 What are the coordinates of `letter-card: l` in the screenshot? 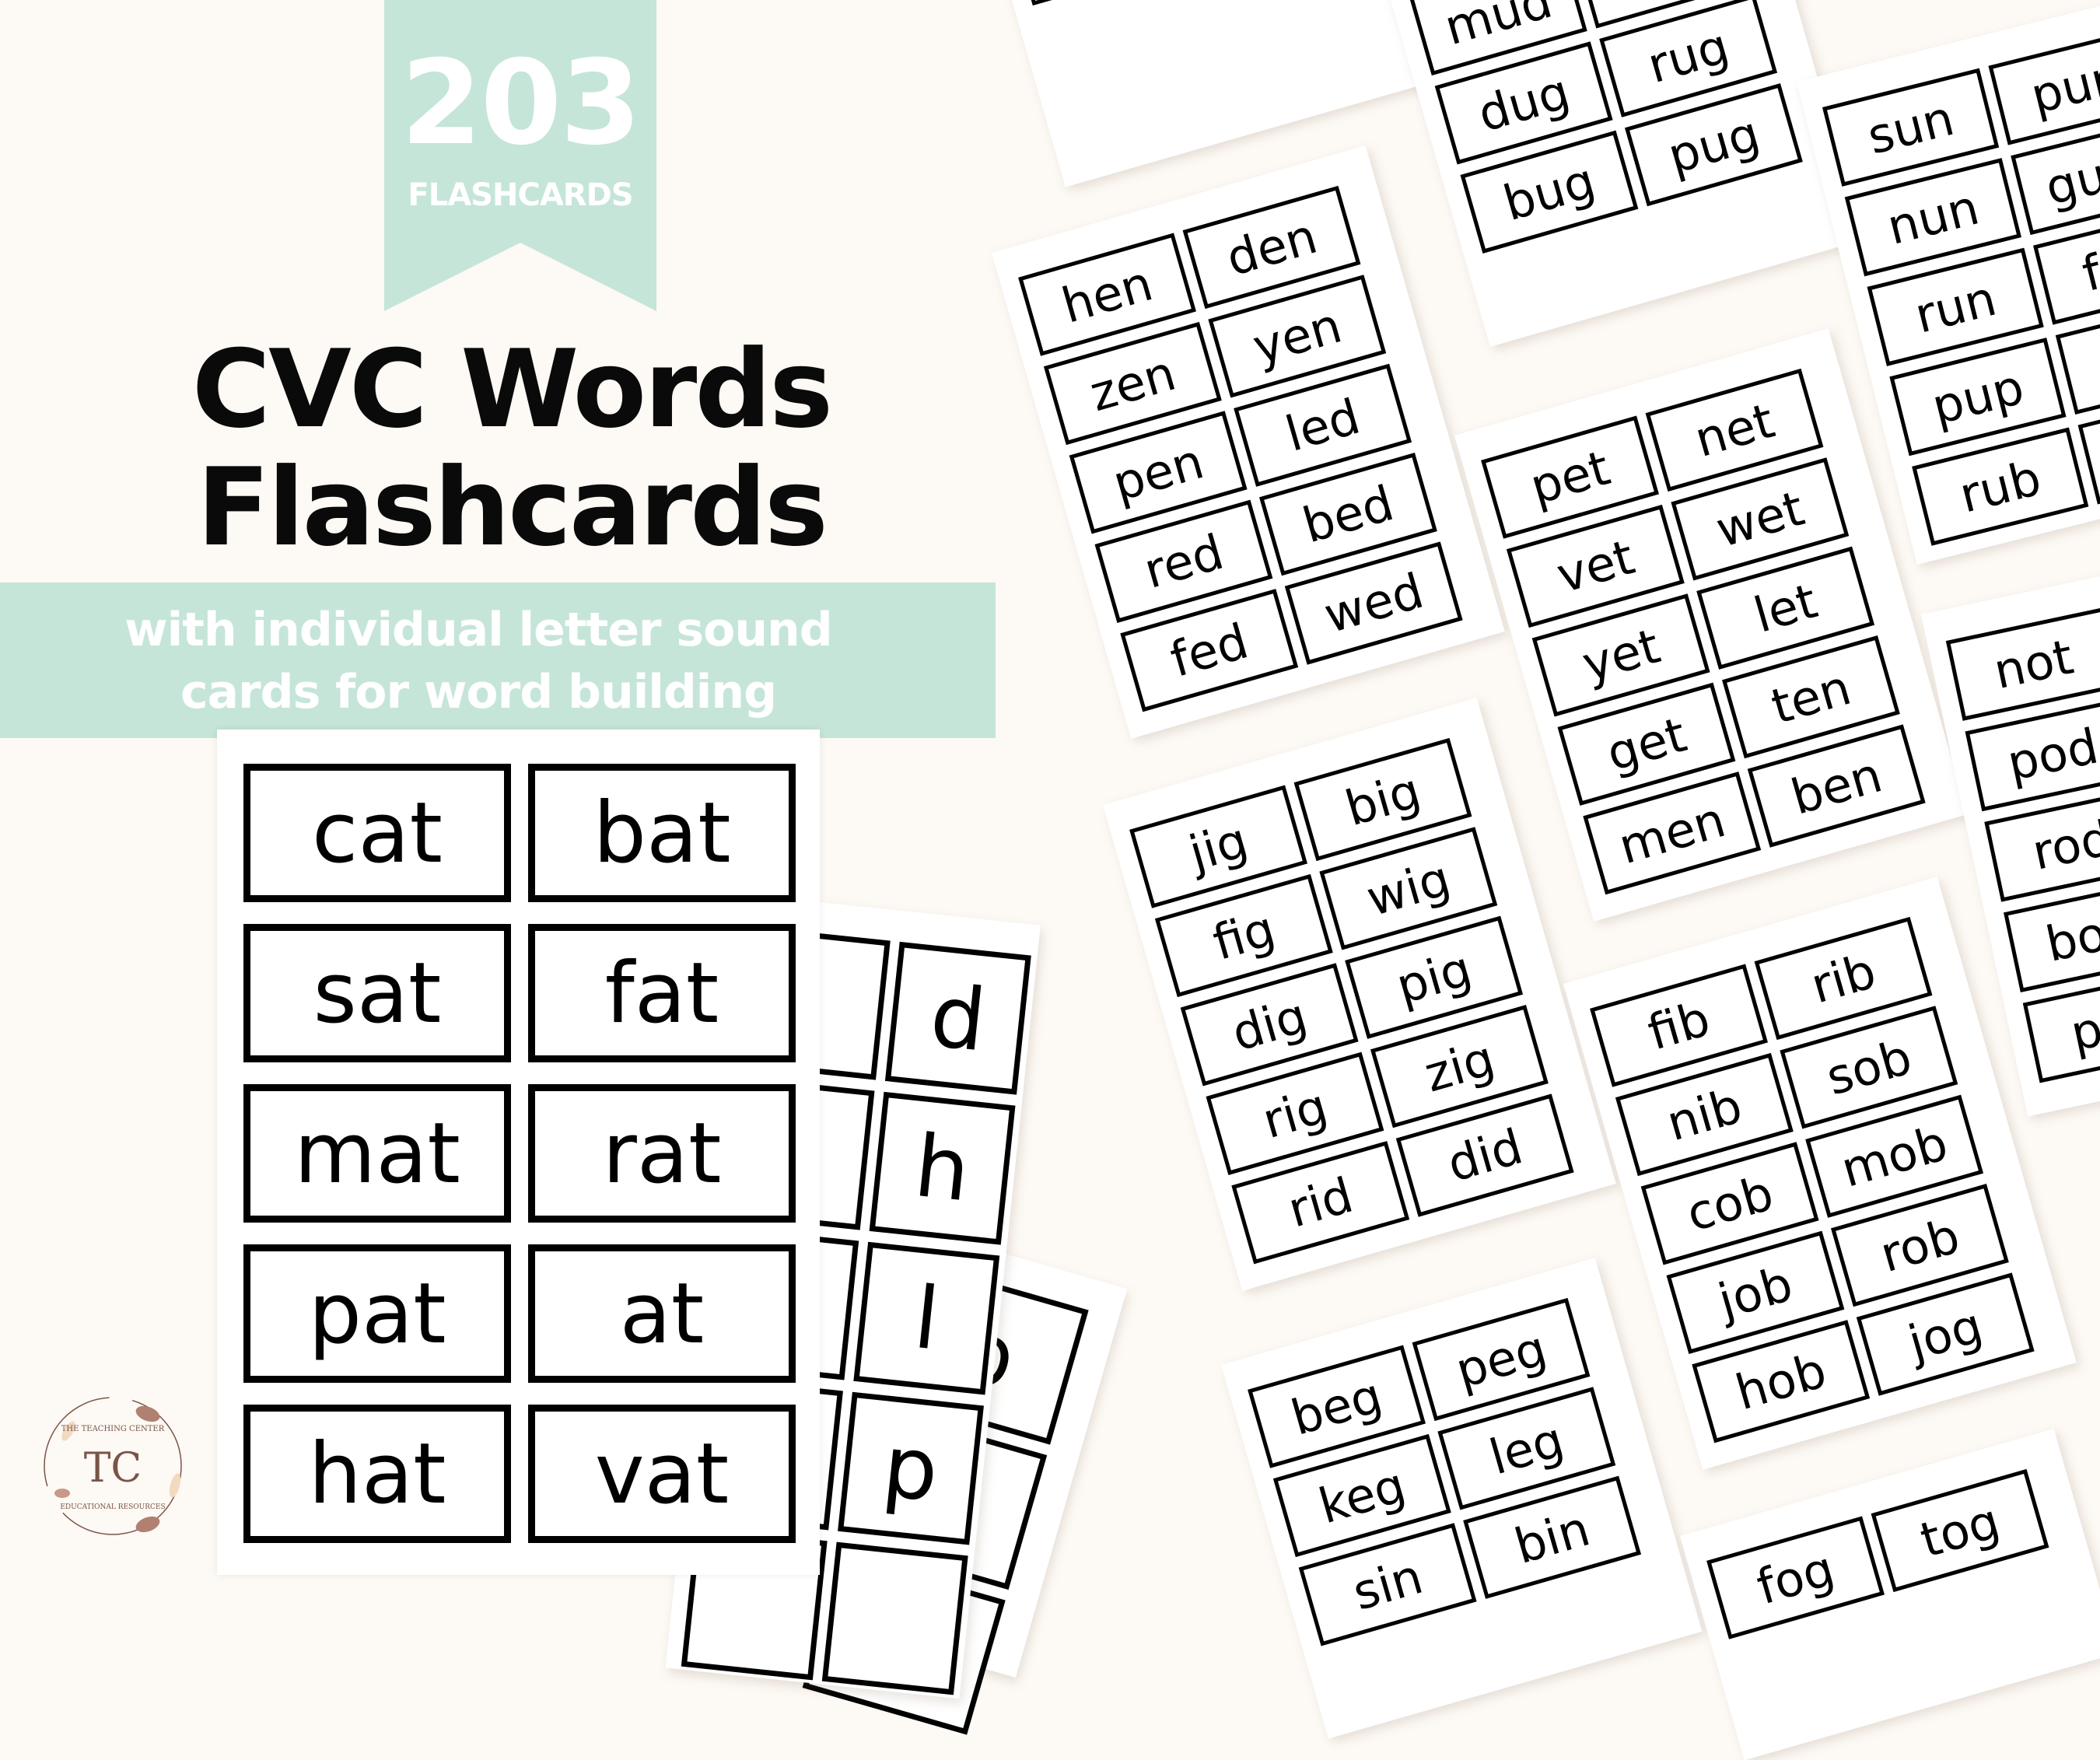 It's located at (927, 1318).